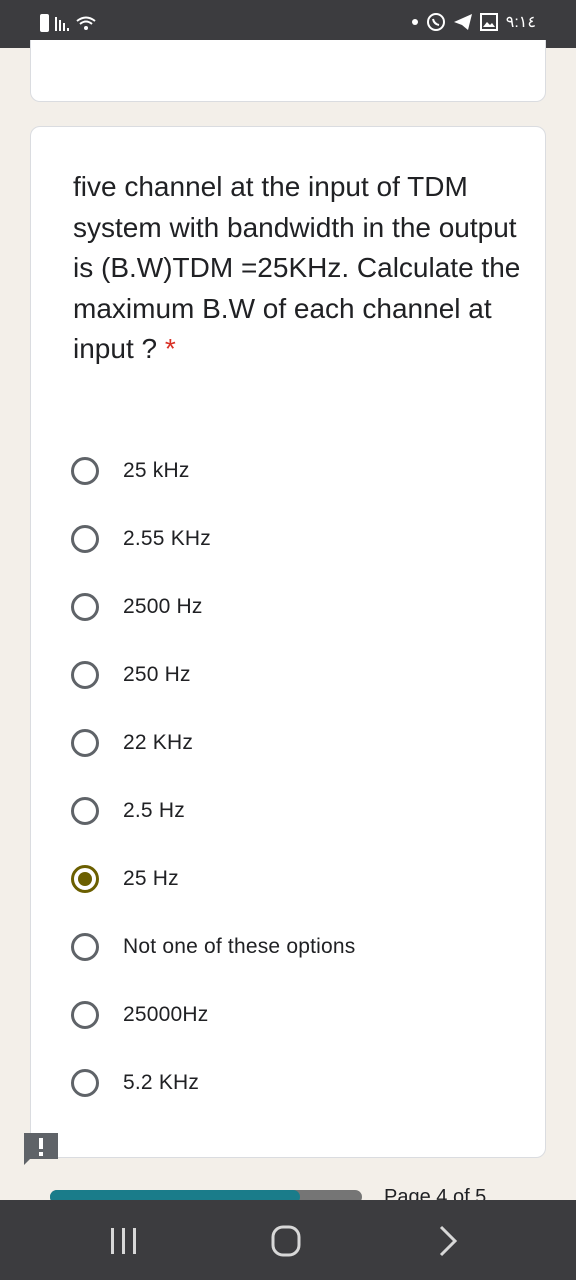 The image size is (576, 1280). I want to click on whatsapp-icon, so click(435, 22).